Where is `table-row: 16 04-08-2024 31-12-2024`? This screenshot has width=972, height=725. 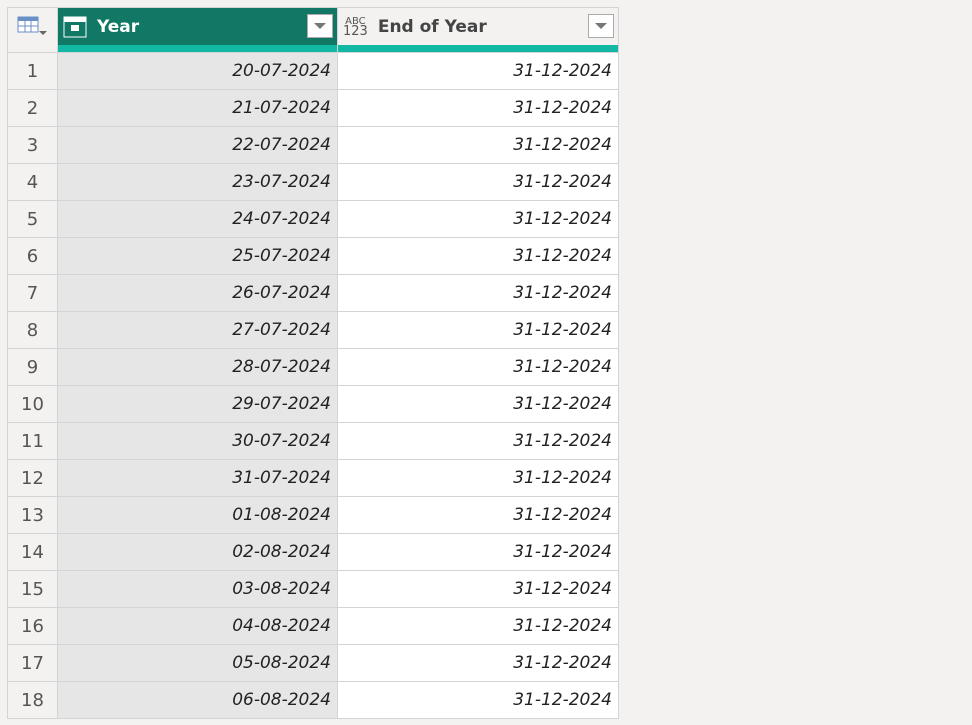 table-row: 16 04-08-2024 31-12-2024 is located at coordinates (313, 625).